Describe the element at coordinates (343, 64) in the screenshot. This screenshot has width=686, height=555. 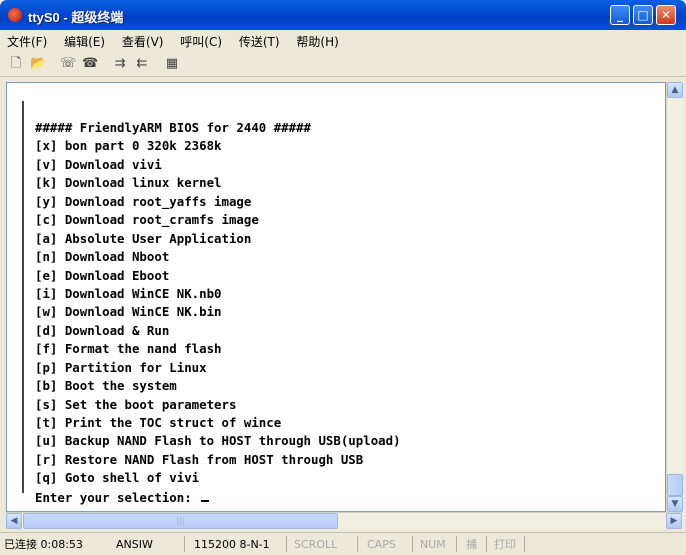
I see `toolbar: 🗋 📂 ☏ ☎ ⇉ ⇇ ▦` at that location.